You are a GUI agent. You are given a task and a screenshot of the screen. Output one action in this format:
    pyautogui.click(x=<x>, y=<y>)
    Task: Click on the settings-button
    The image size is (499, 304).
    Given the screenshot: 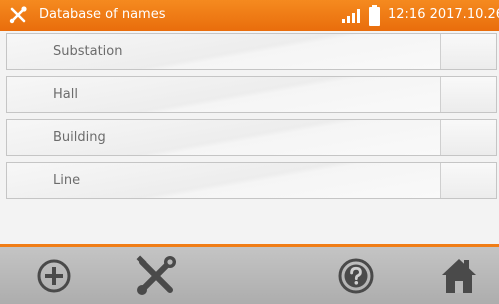 What is the action you would take?
    pyautogui.click(x=156, y=276)
    